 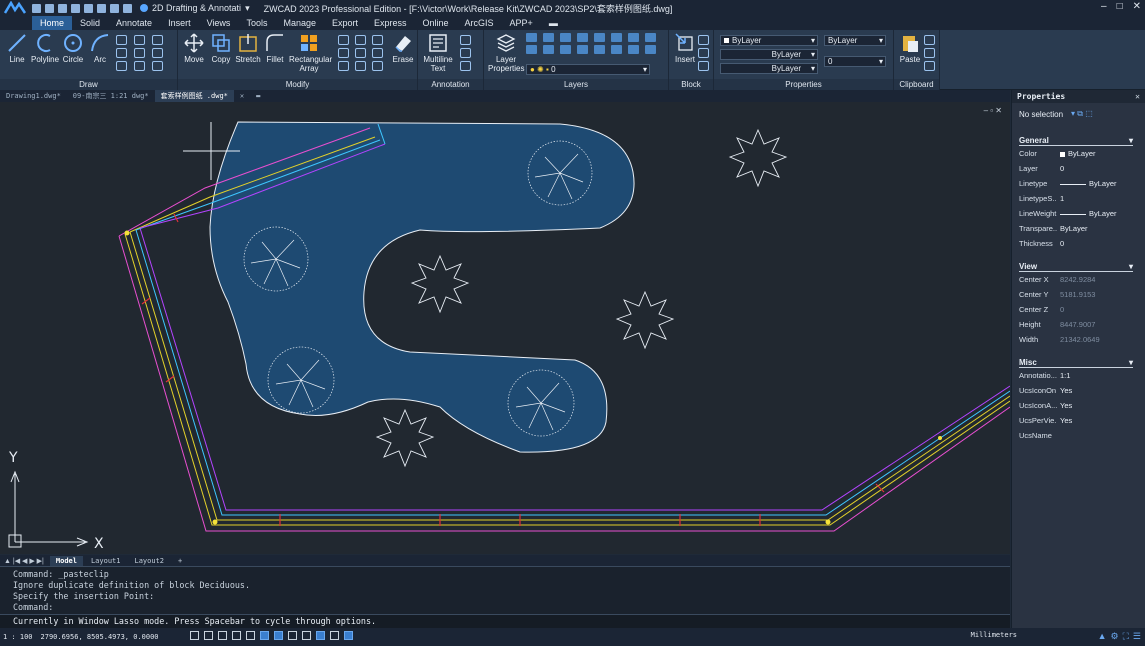 What do you see at coordinates (1082, 339) in the screenshot?
I see `prop-width: Width 21342.0649` at bounding box center [1082, 339].